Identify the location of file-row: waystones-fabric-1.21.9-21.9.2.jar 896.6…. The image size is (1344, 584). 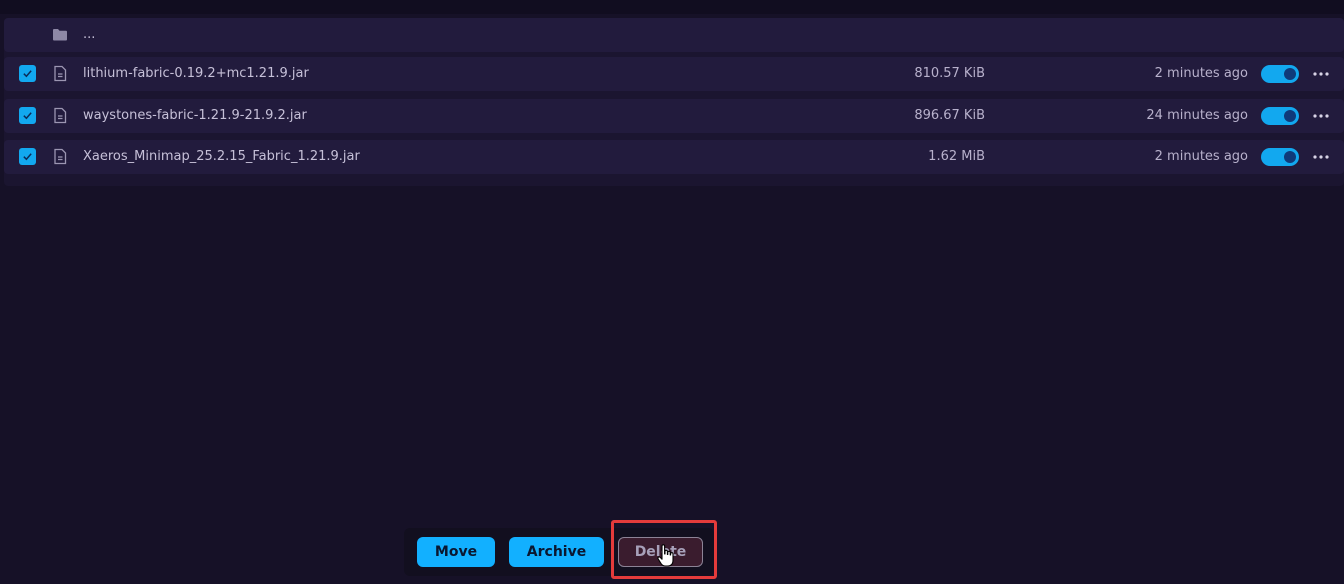
(674, 116).